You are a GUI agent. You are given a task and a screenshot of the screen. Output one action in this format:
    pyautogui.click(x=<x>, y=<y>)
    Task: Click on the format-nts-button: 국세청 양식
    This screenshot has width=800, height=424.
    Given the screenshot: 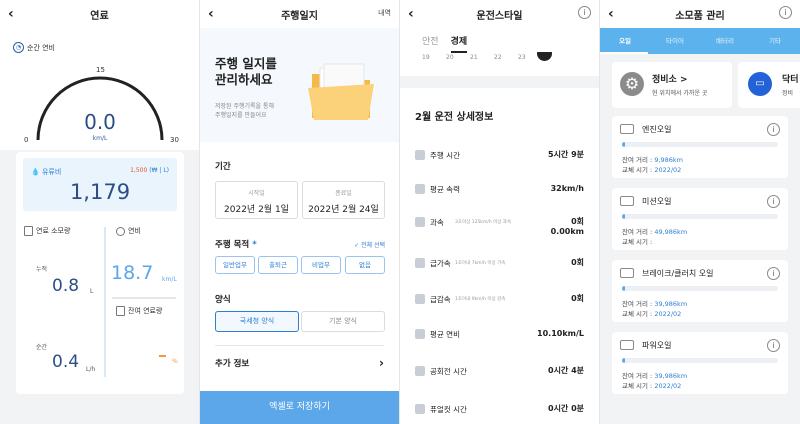 What is the action you would take?
    pyautogui.click(x=257, y=321)
    